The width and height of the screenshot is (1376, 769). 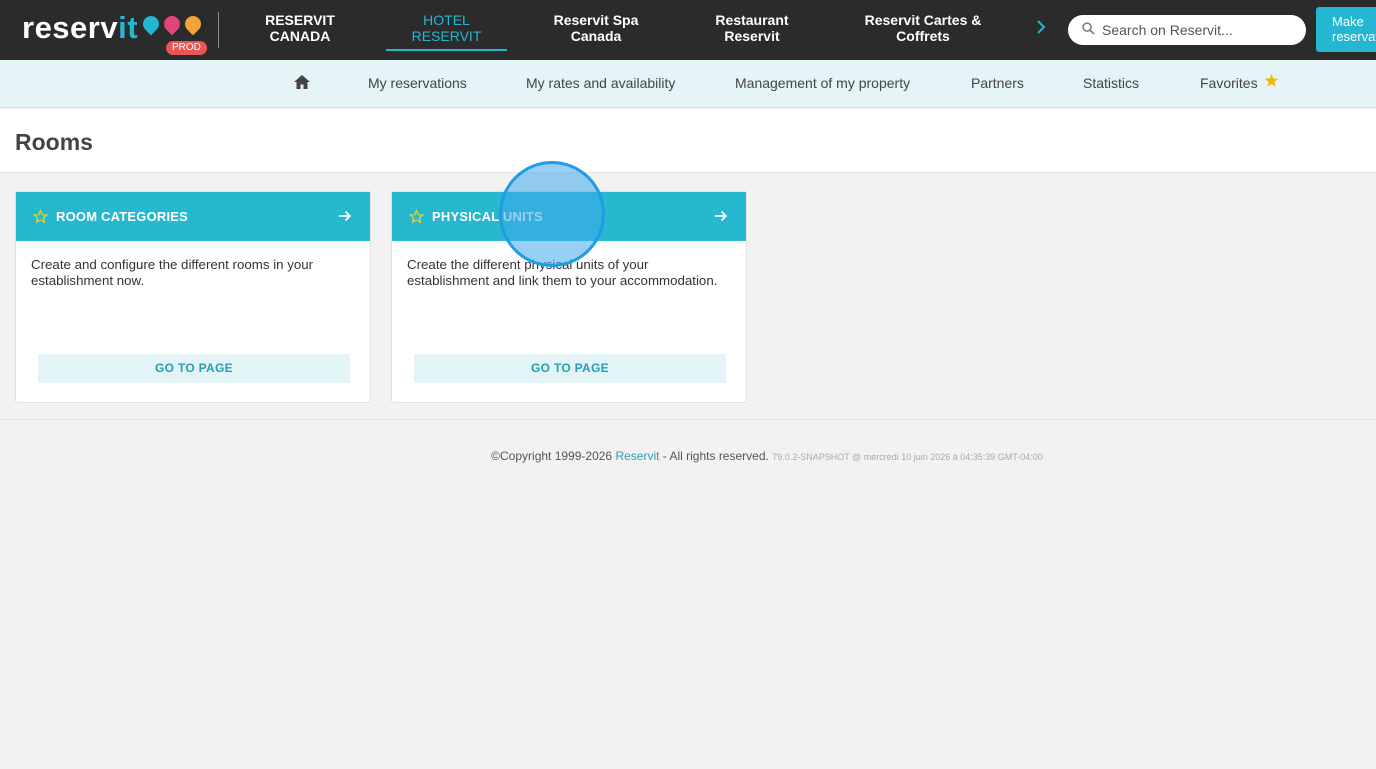 What do you see at coordinates (70, 27) in the screenshot?
I see `logo-text-main: reserv` at bounding box center [70, 27].